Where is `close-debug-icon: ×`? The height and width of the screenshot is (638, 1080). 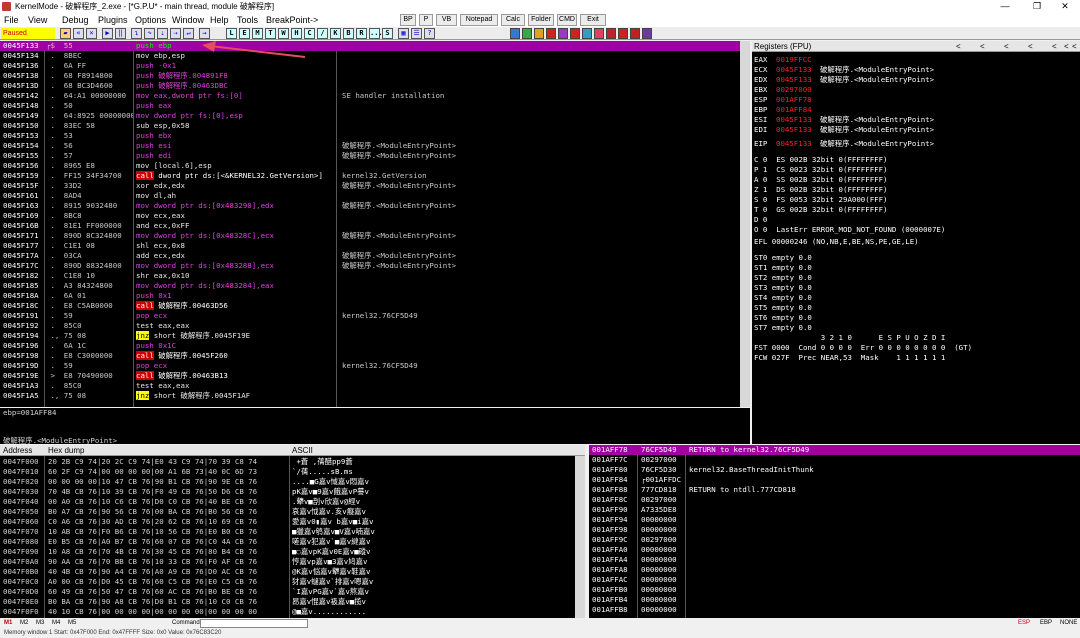 close-debug-icon: × is located at coordinates (91, 33).